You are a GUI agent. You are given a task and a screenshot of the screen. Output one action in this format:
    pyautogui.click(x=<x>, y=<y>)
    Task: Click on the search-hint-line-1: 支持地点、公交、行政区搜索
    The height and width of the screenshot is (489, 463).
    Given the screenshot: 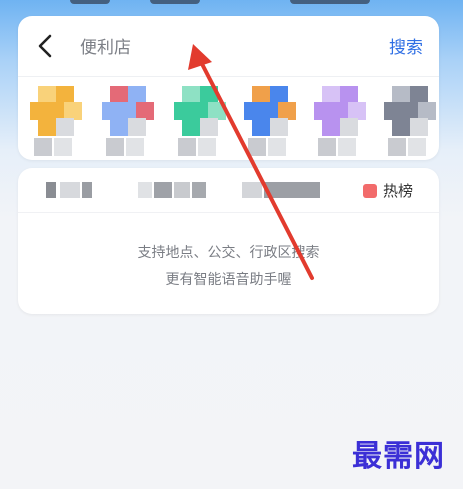 What is the action you would take?
    pyautogui.click(x=228, y=253)
    